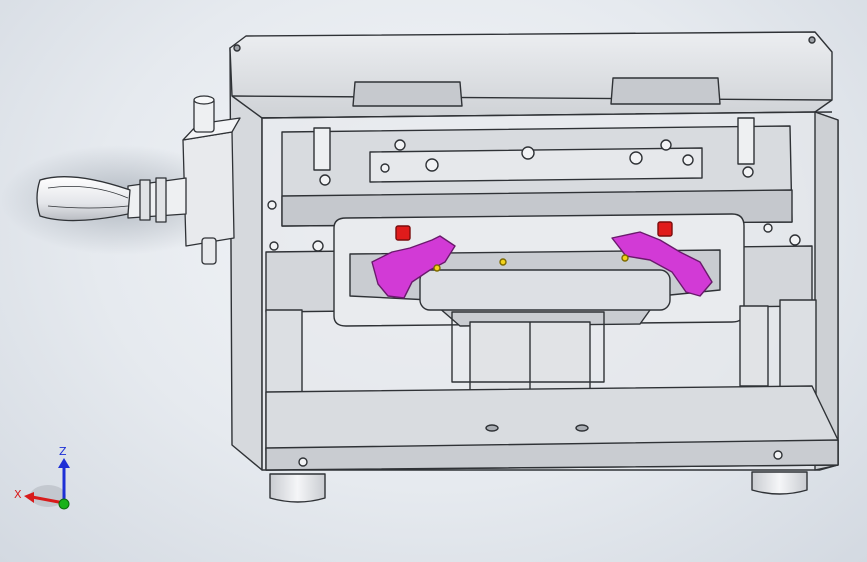  What do you see at coordinates (64, 463) in the screenshot?
I see `z-axis-arrowhead` at bounding box center [64, 463].